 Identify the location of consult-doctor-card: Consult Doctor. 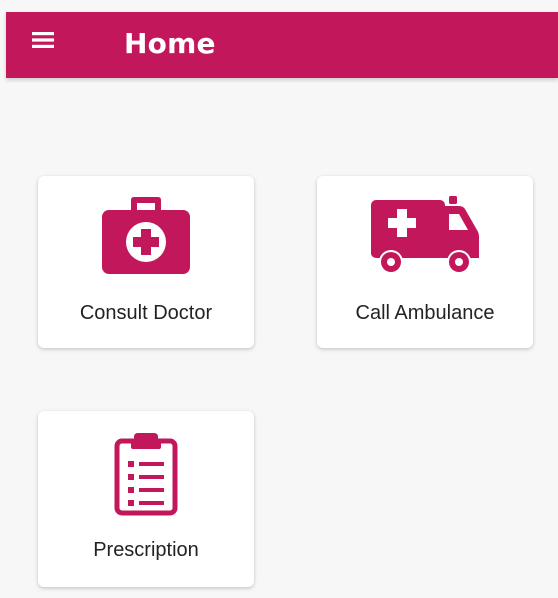
(146, 262).